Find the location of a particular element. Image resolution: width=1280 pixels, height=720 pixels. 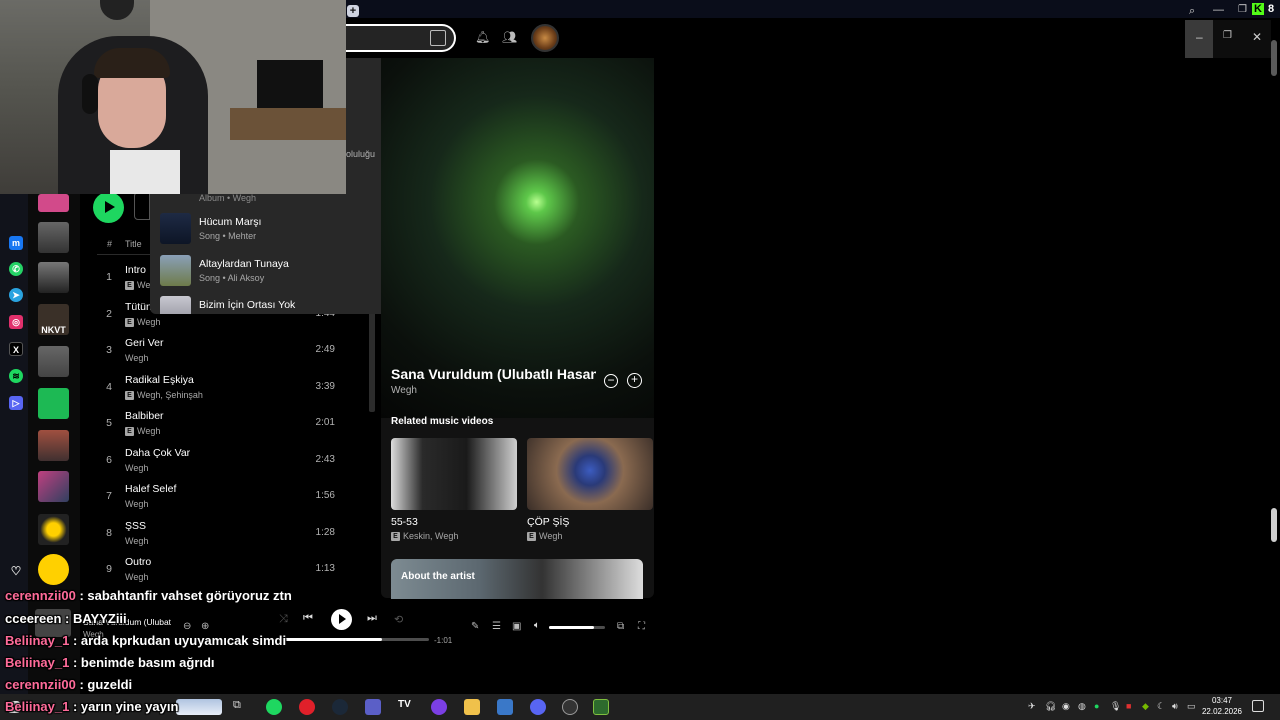

table-row: 8 ŞSS Wegh 1:28 is located at coordinates (227, 534).